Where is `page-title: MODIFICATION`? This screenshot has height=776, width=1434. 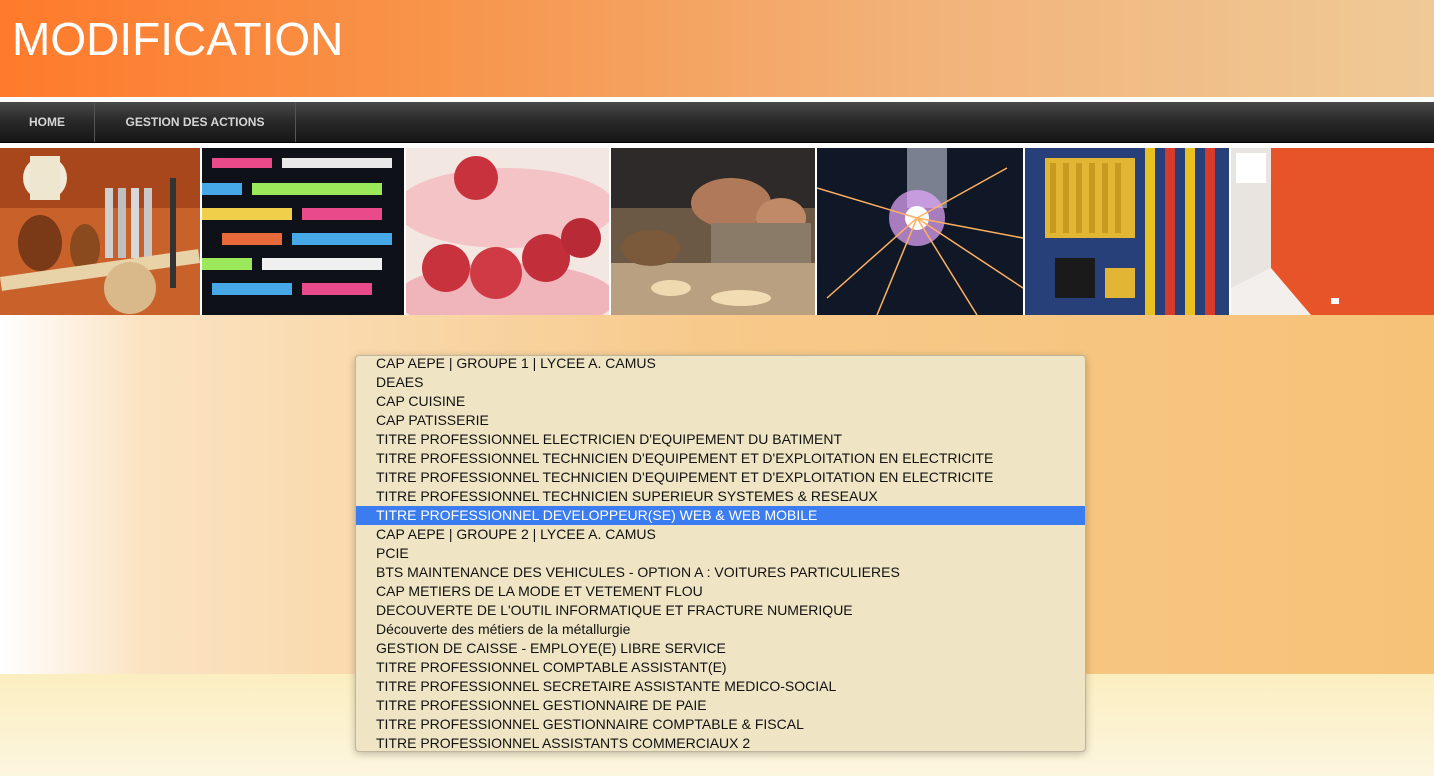 page-title: MODIFICATION is located at coordinates (178, 39).